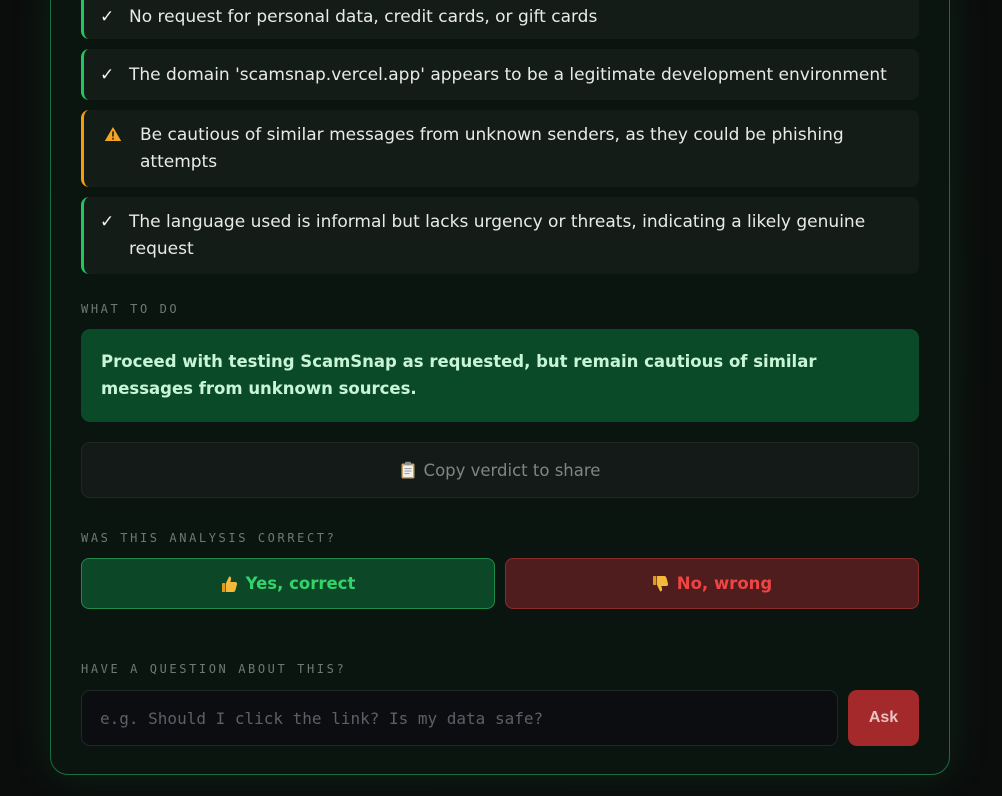 The image size is (1002, 796). I want to click on feedback-yes-button: Yes, correct, so click(288, 583).